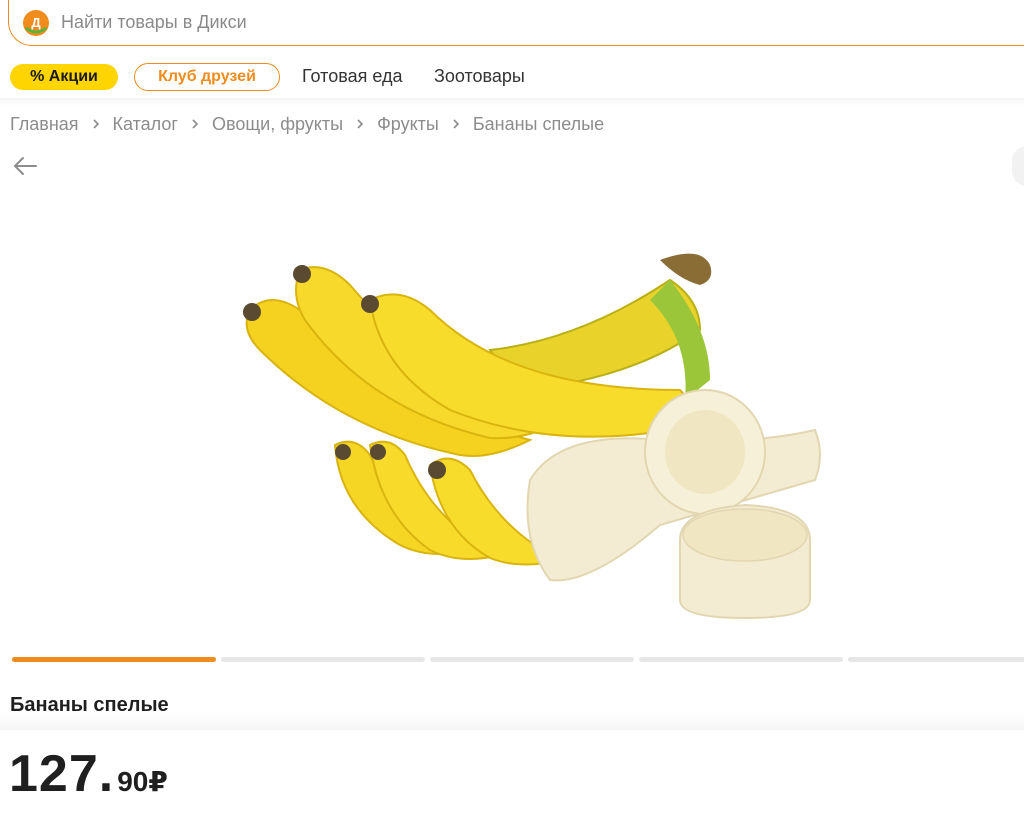  Describe the element at coordinates (207, 77) in the screenshot. I see `club-chip: Клуб друзей` at that location.